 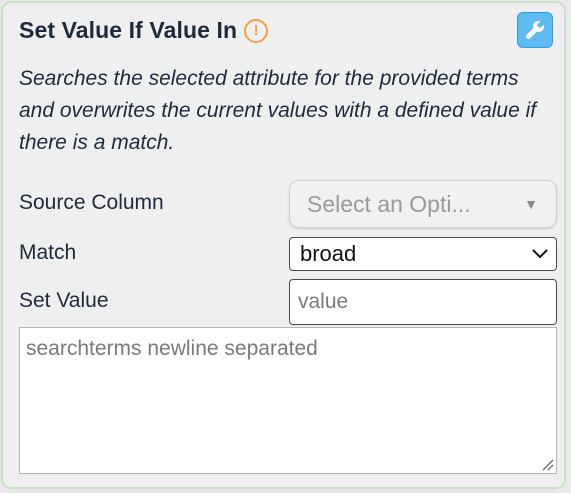 What do you see at coordinates (423, 302) in the screenshot?
I see `set-value-input` at bounding box center [423, 302].